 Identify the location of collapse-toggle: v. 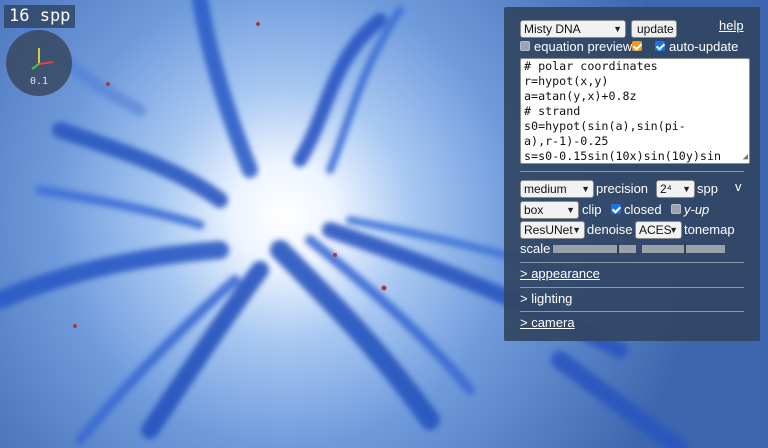
(738, 186).